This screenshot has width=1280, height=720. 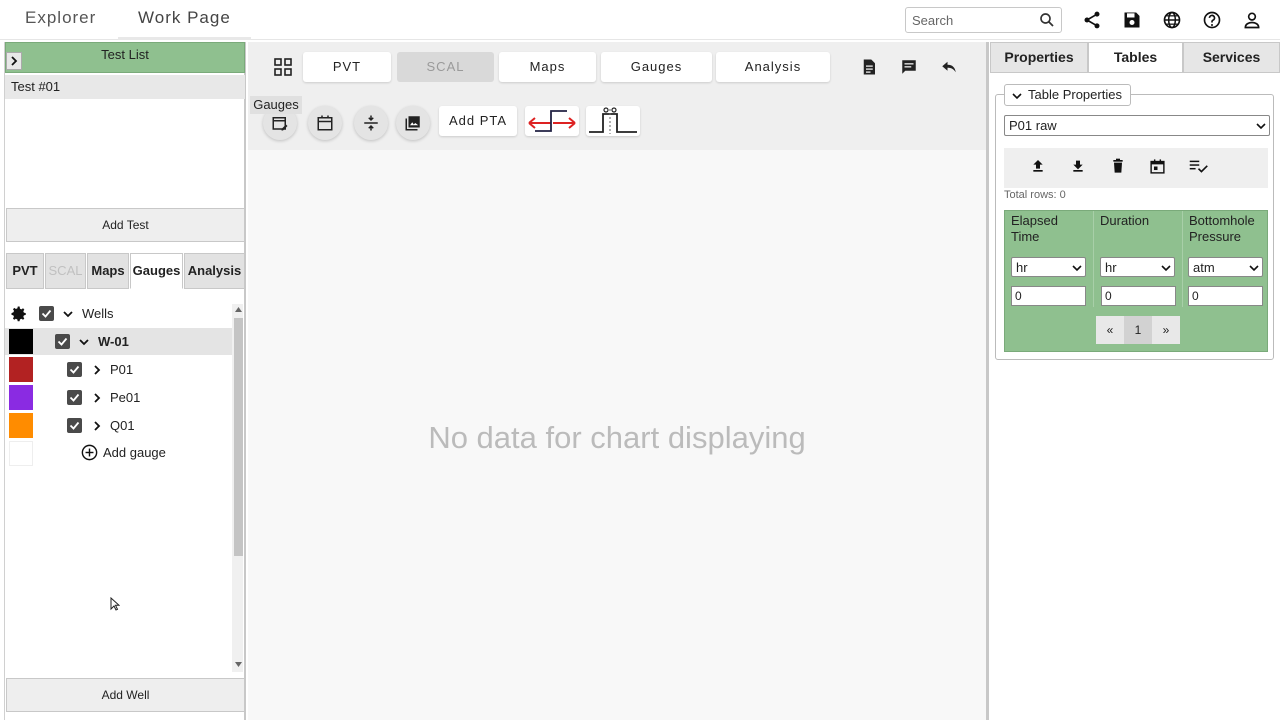 What do you see at coordinates (122, 425) in the screenshot?
I see `tree-label-gauge: Q01` at bounding box center [122, 425].